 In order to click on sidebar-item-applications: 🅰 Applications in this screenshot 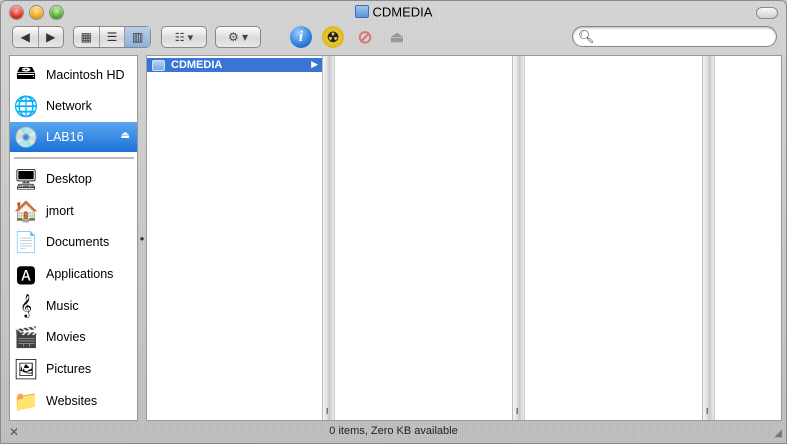, I will do `click(73, 274)`.